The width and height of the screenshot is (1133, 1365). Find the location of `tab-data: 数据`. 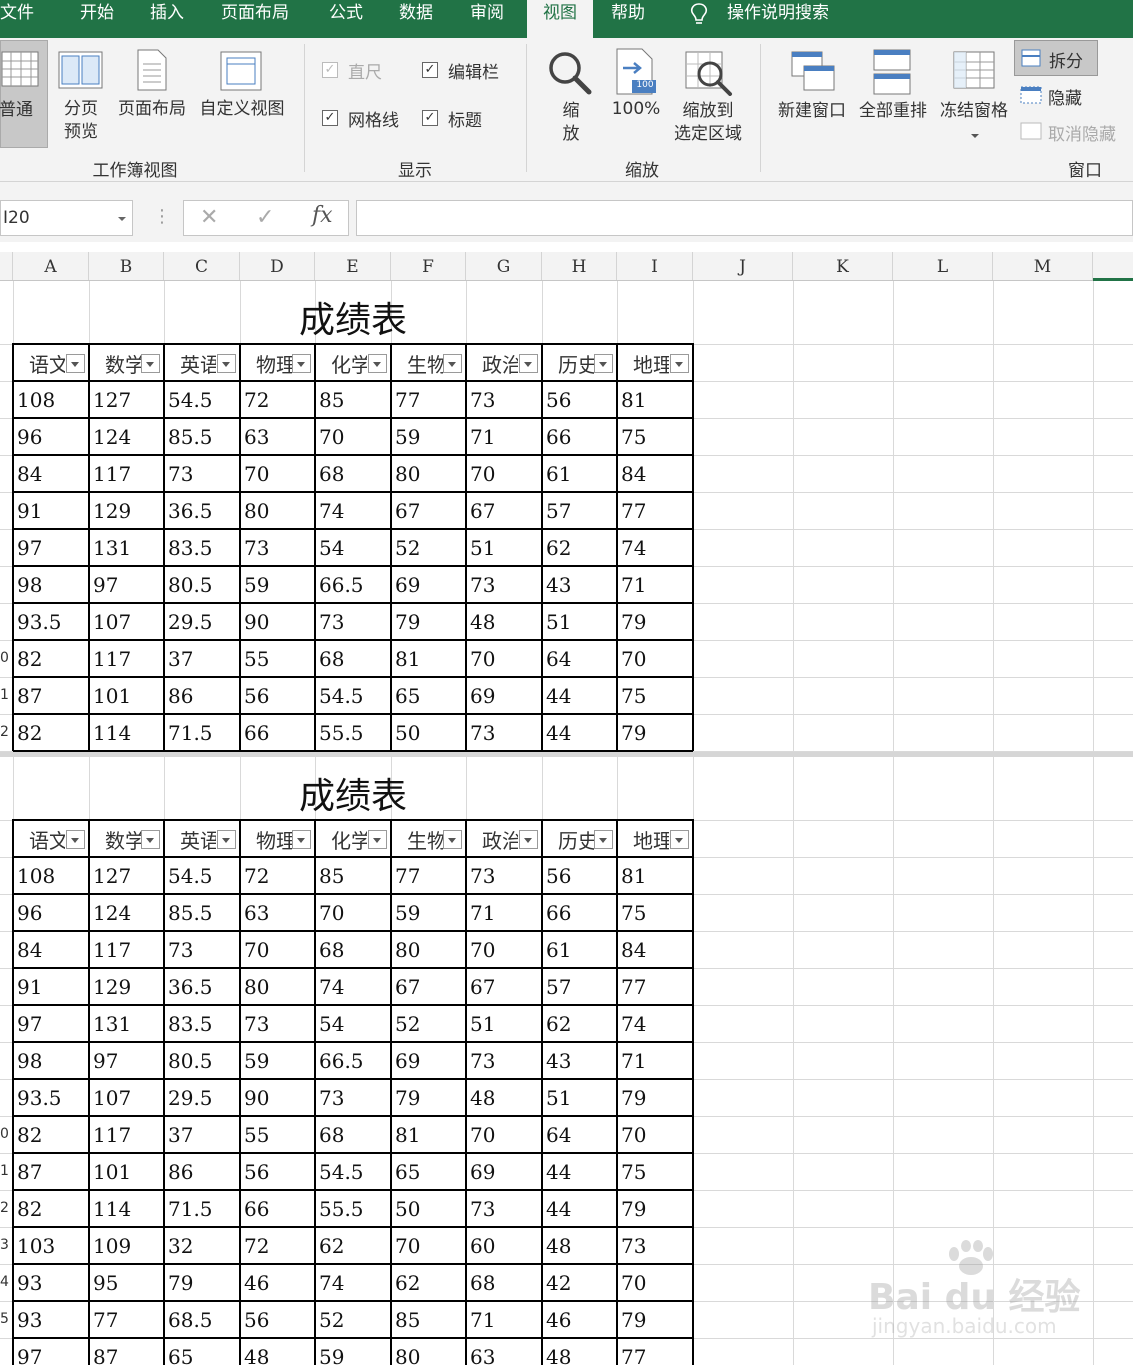

tab-data: 数据 is located at coordinates (419, 19).